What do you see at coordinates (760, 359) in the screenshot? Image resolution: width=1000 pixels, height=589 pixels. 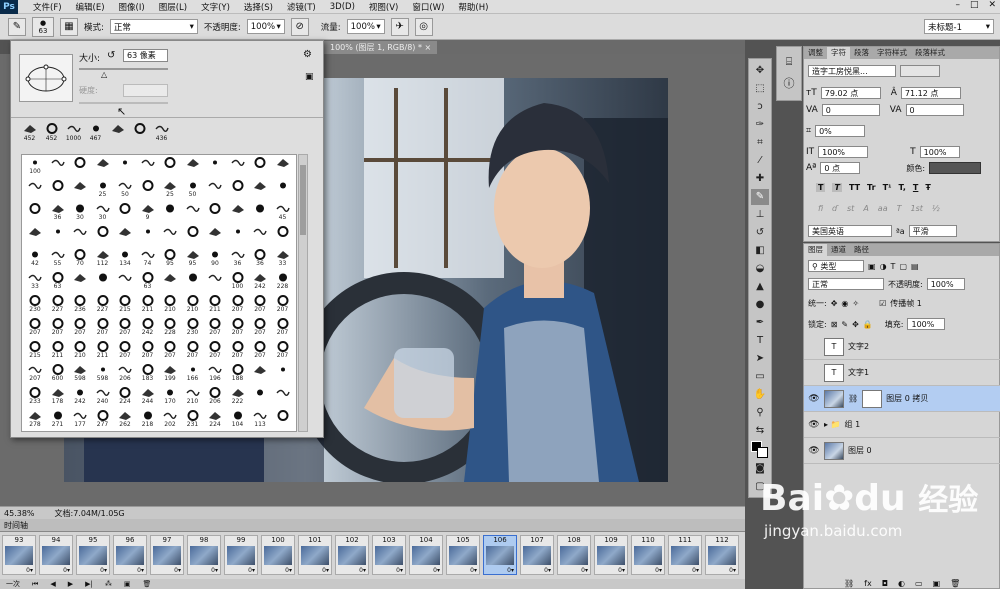 I see `path-select-tool-icon: ➤` at bounding box center [760, 359].